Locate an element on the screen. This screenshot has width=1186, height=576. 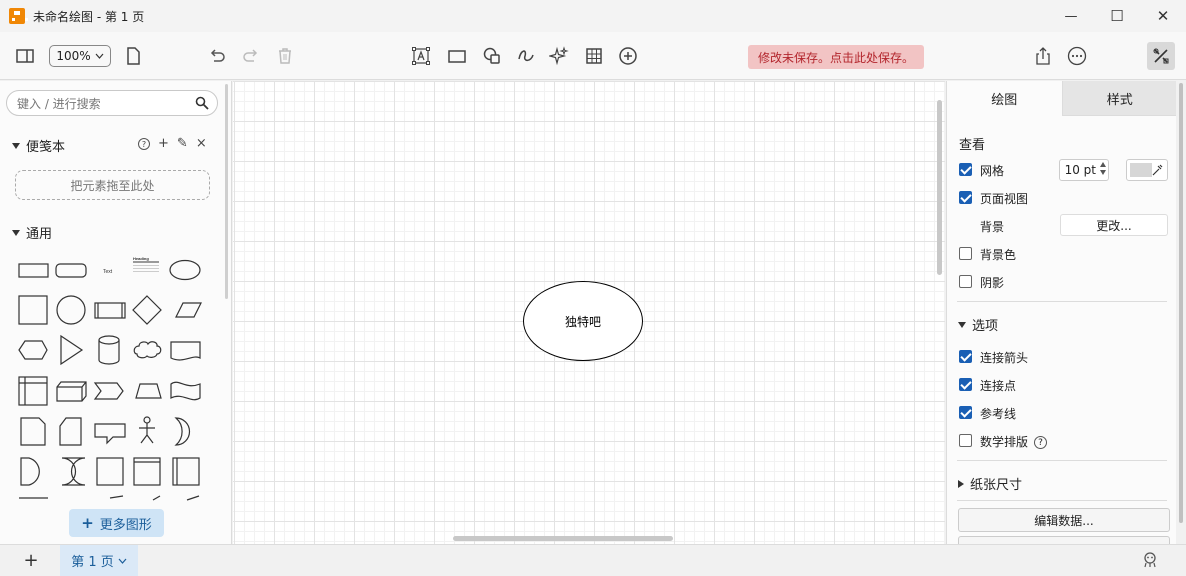
unsaved-changes-button: 修改未保存。点击此处保存。 is located at coordinates (836, 57).